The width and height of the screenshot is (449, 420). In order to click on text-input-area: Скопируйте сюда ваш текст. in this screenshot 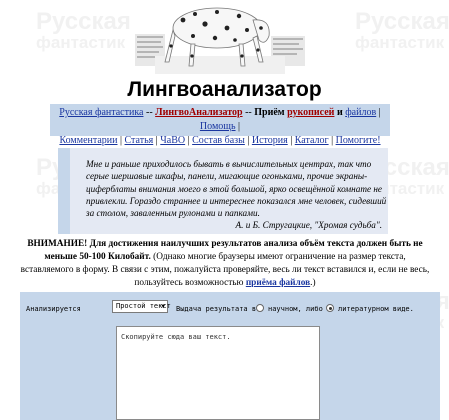, I will do `click(218, 373)`.